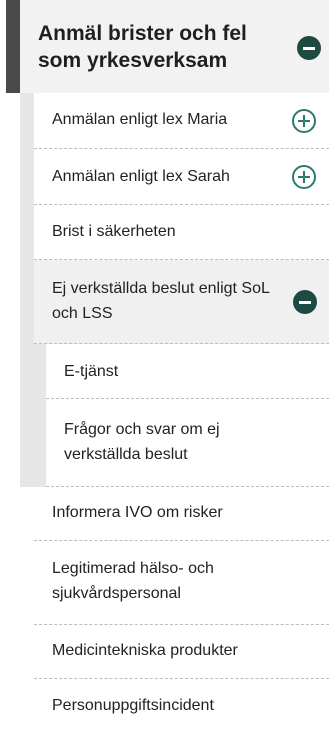 The height and width of the screenshot is (731, 329). I want to click on nav-item-label: Ej verkställda beslut enligt SoL och LSS, so click(161, 301).